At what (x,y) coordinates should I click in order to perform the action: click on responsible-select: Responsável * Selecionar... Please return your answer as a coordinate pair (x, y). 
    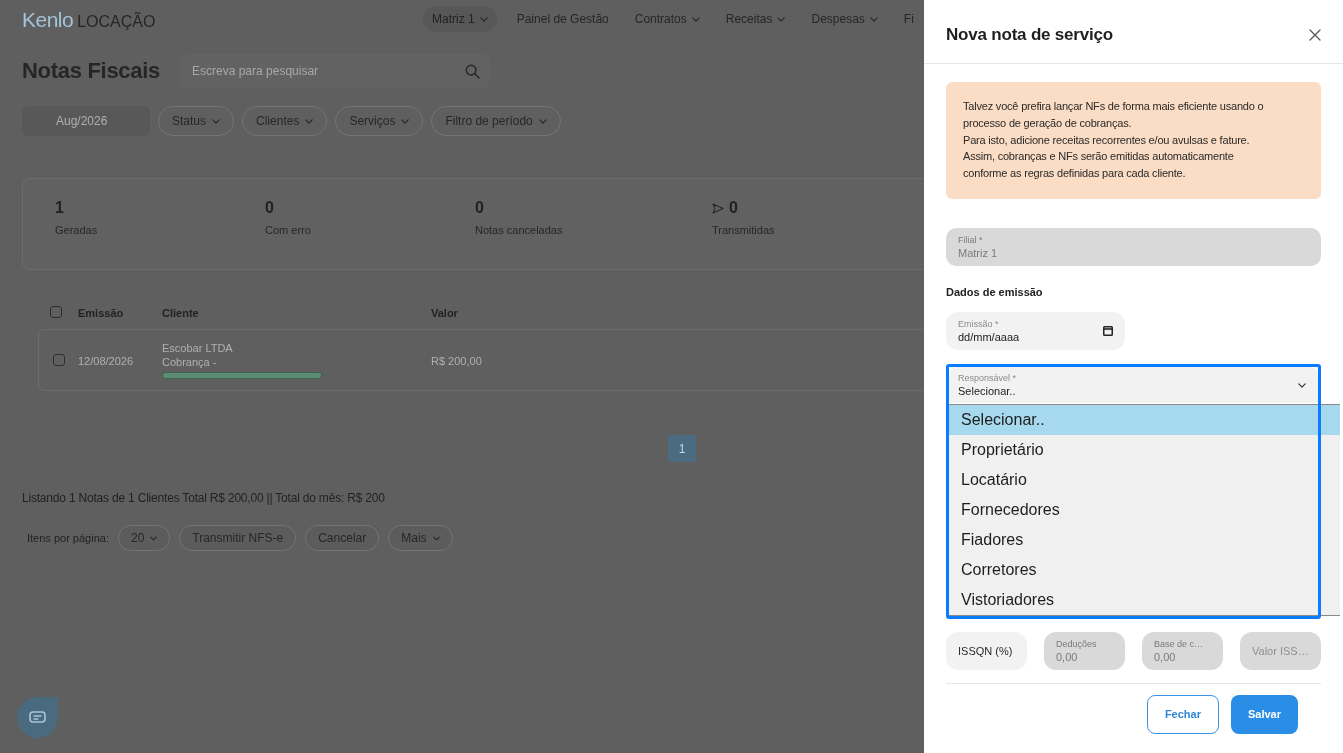
    Looking at the image, I should click on (1133, 385).